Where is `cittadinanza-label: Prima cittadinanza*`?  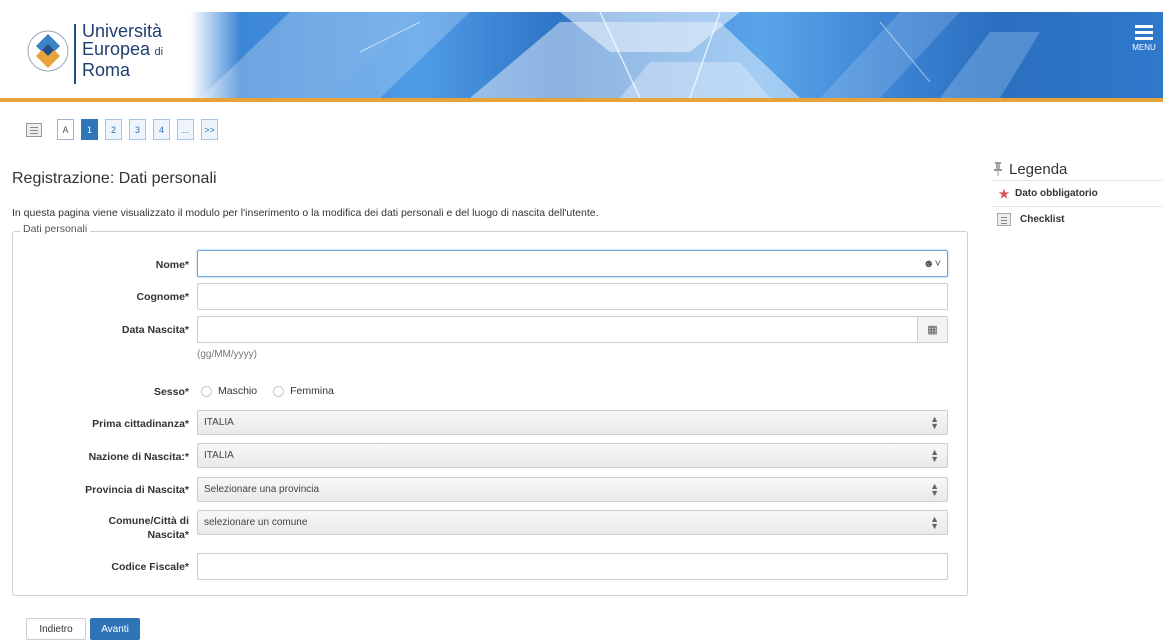
cittadinanza-label: Prima cittadinanza* is located at coordinates (140, 424).